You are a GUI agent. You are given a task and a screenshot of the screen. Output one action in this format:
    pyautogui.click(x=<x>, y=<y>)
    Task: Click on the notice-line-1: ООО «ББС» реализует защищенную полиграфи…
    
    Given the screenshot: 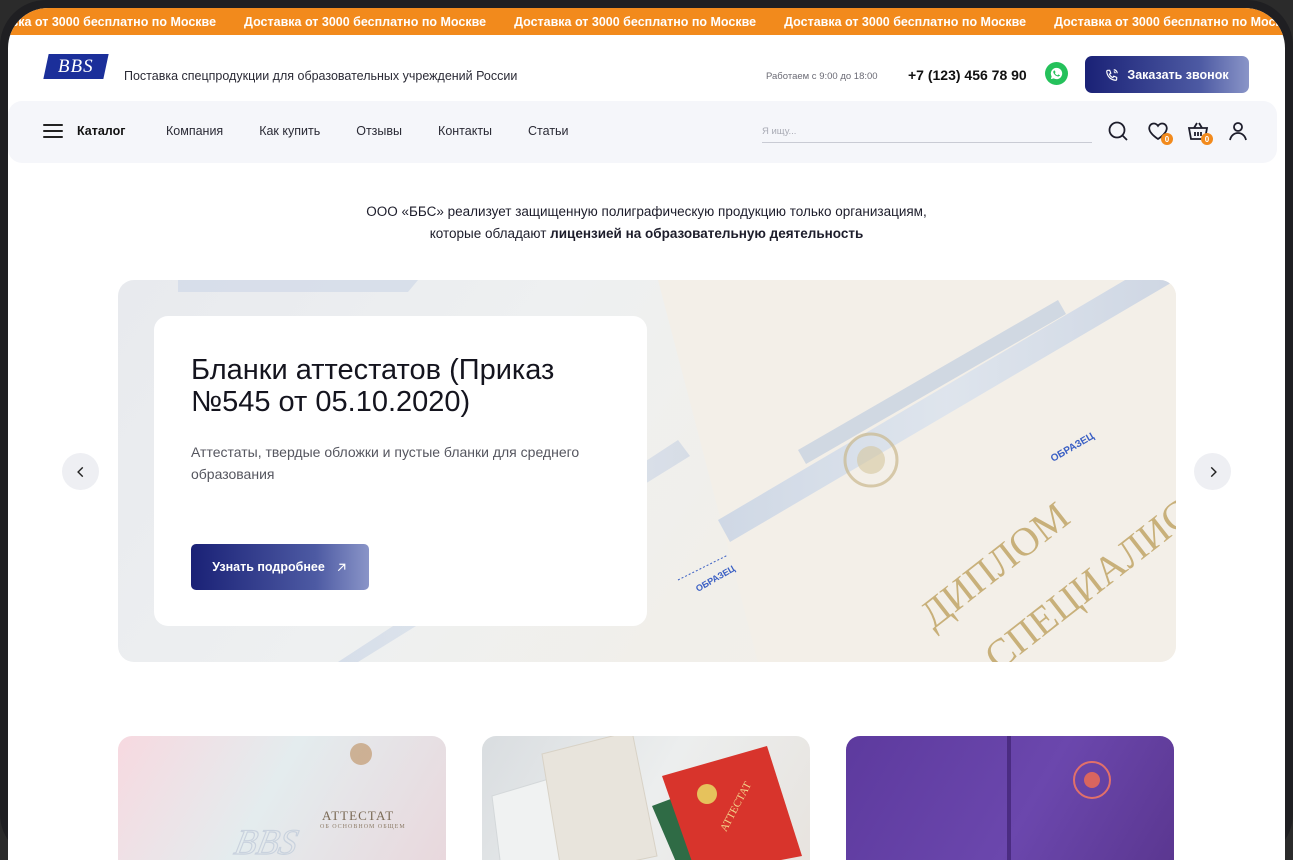 What is the action you would take?
    pyautogui.click(x=646, y=211)
    